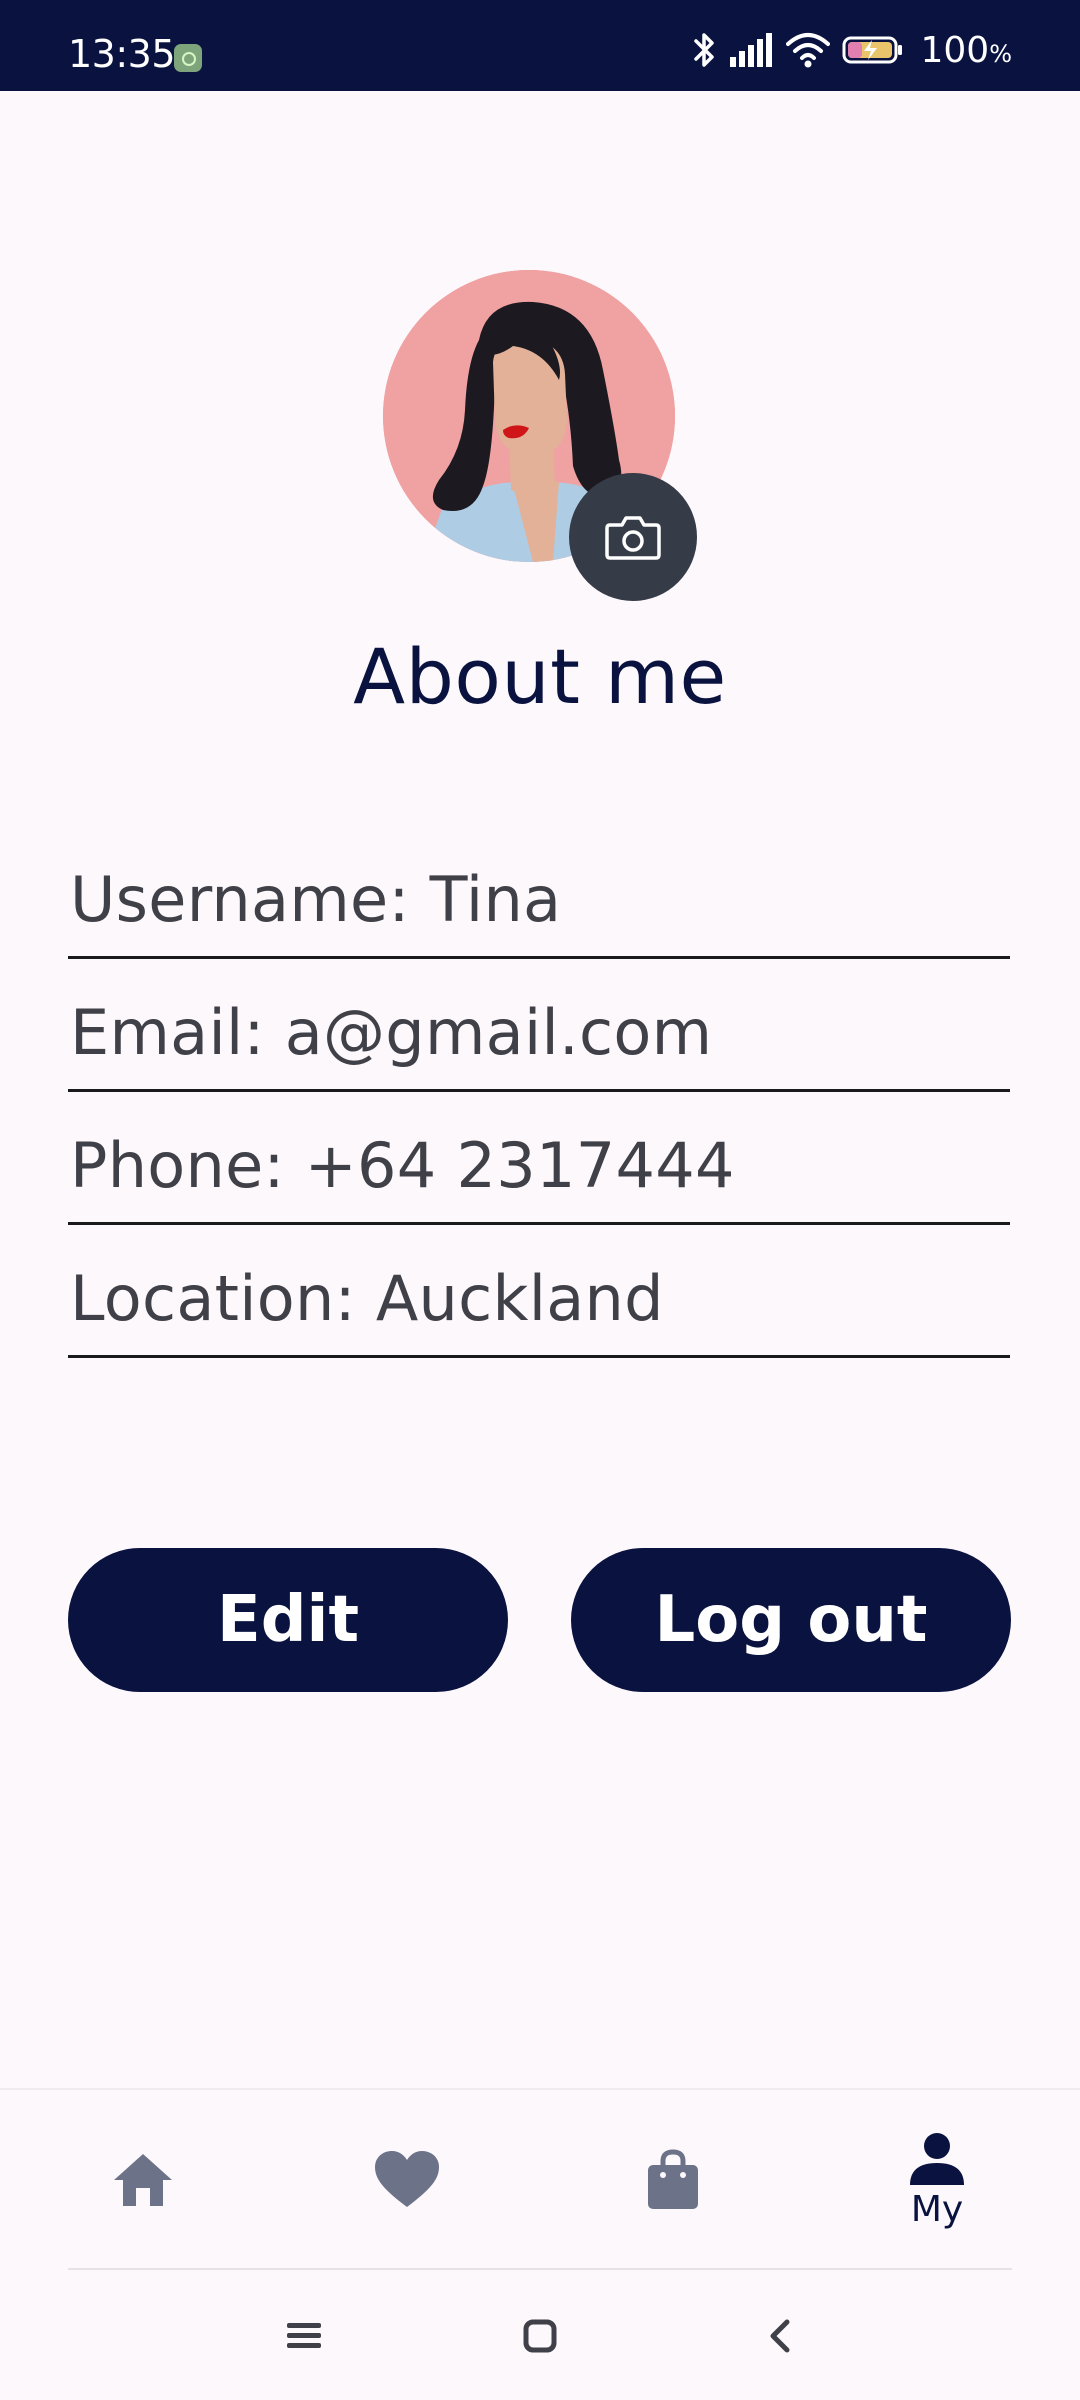 This screenshot has width=1080, height=2400. What do you see at coordinates (704, 50) in the screenshot?
I see `bluetooth-icon` at bounding box center [704, 50].